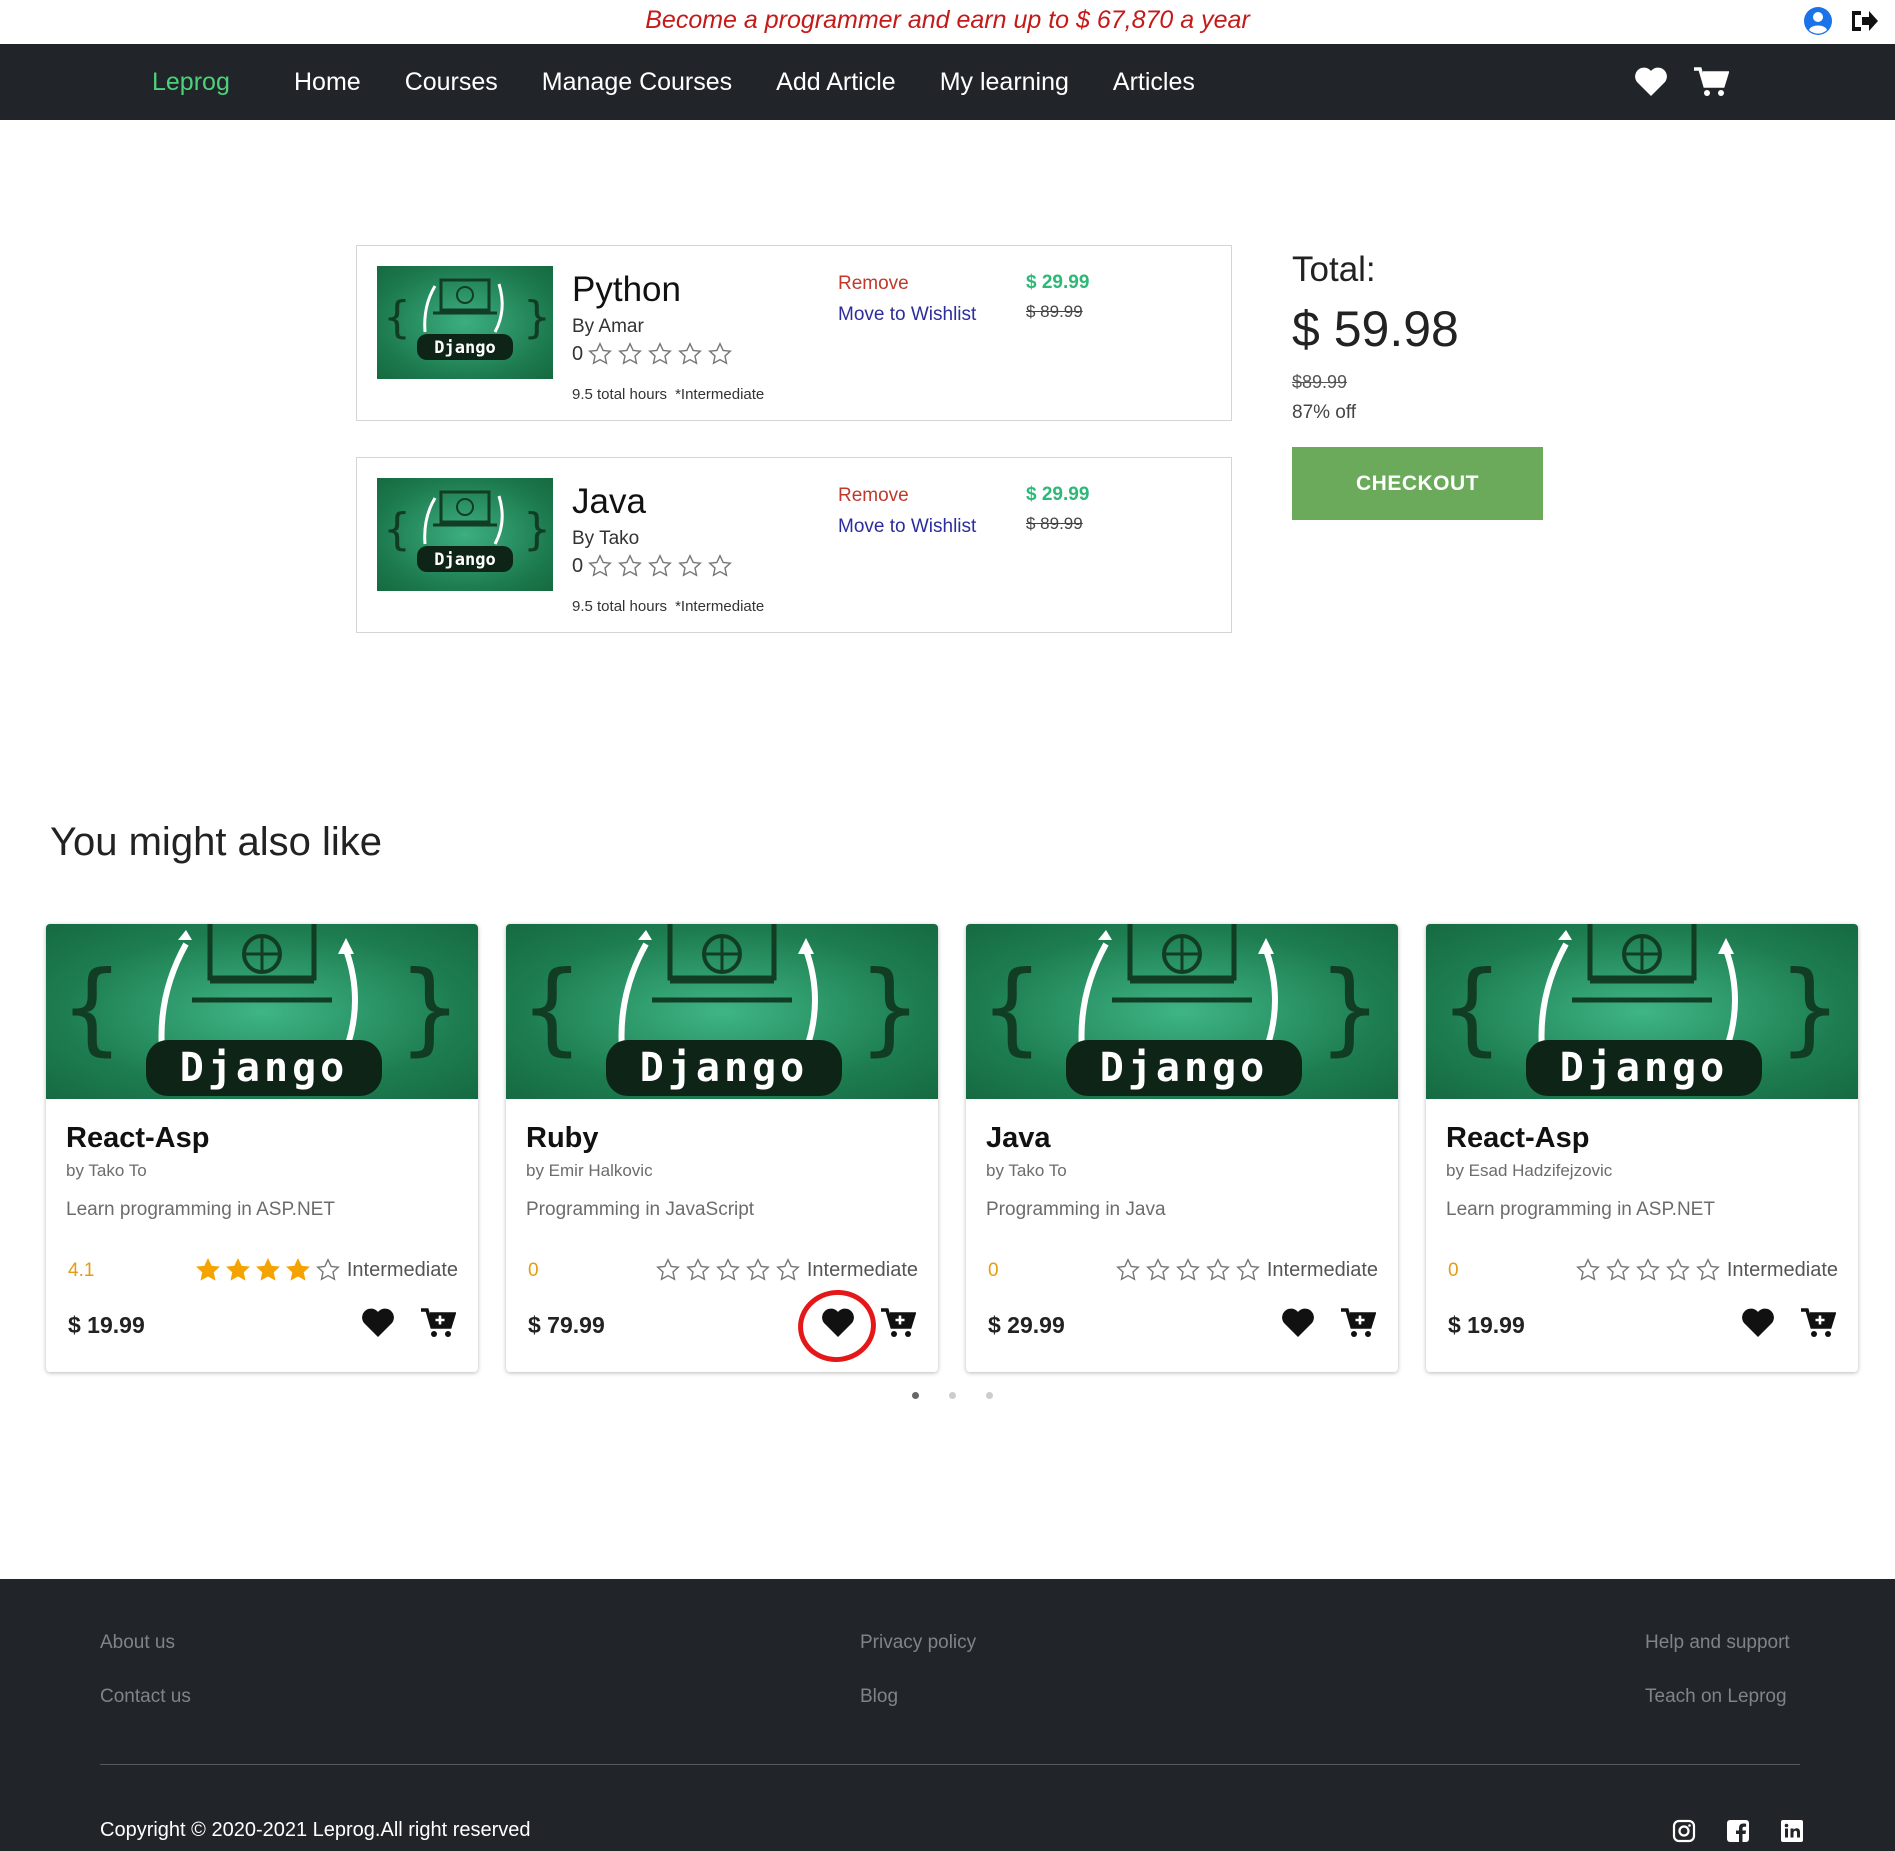  I want to click on user-circle-icon, so click(1818, 21).